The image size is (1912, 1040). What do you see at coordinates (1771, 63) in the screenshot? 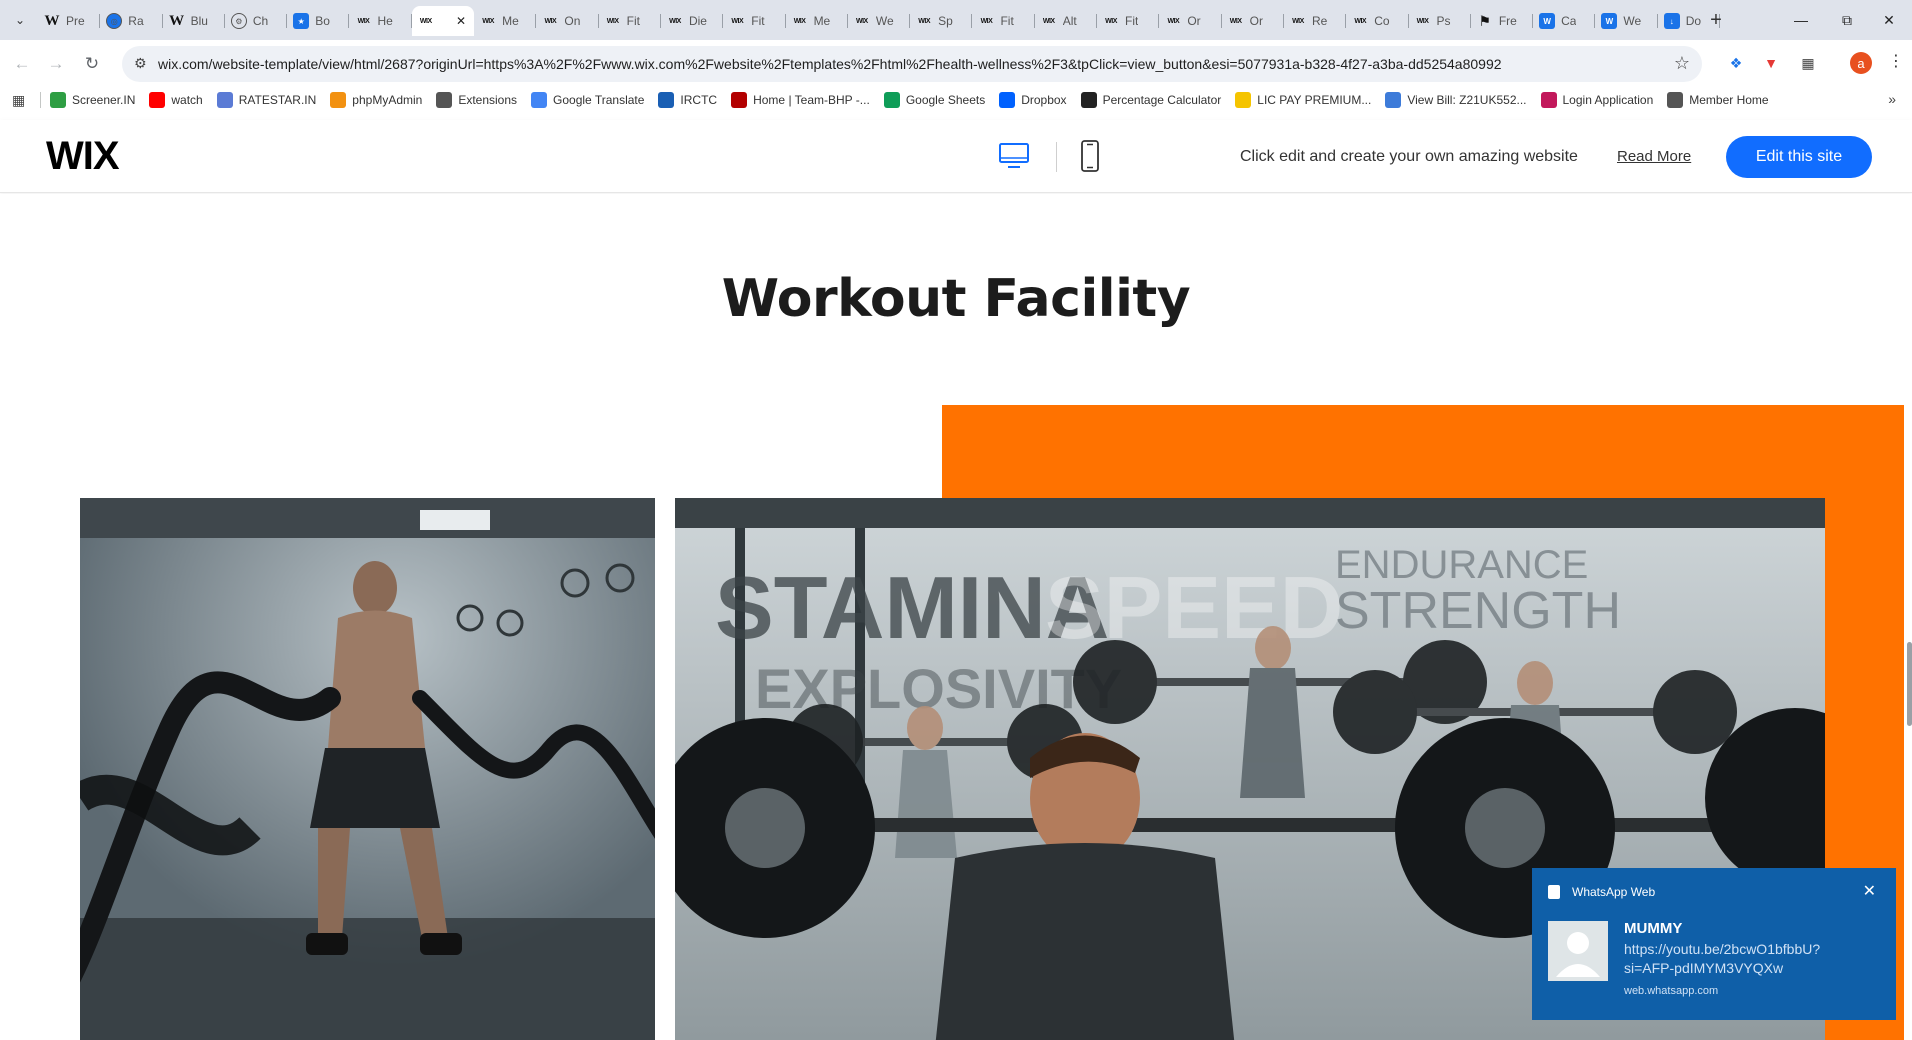
I see `extension-shield-icon: ▼` at bounding box center [1771, 63].